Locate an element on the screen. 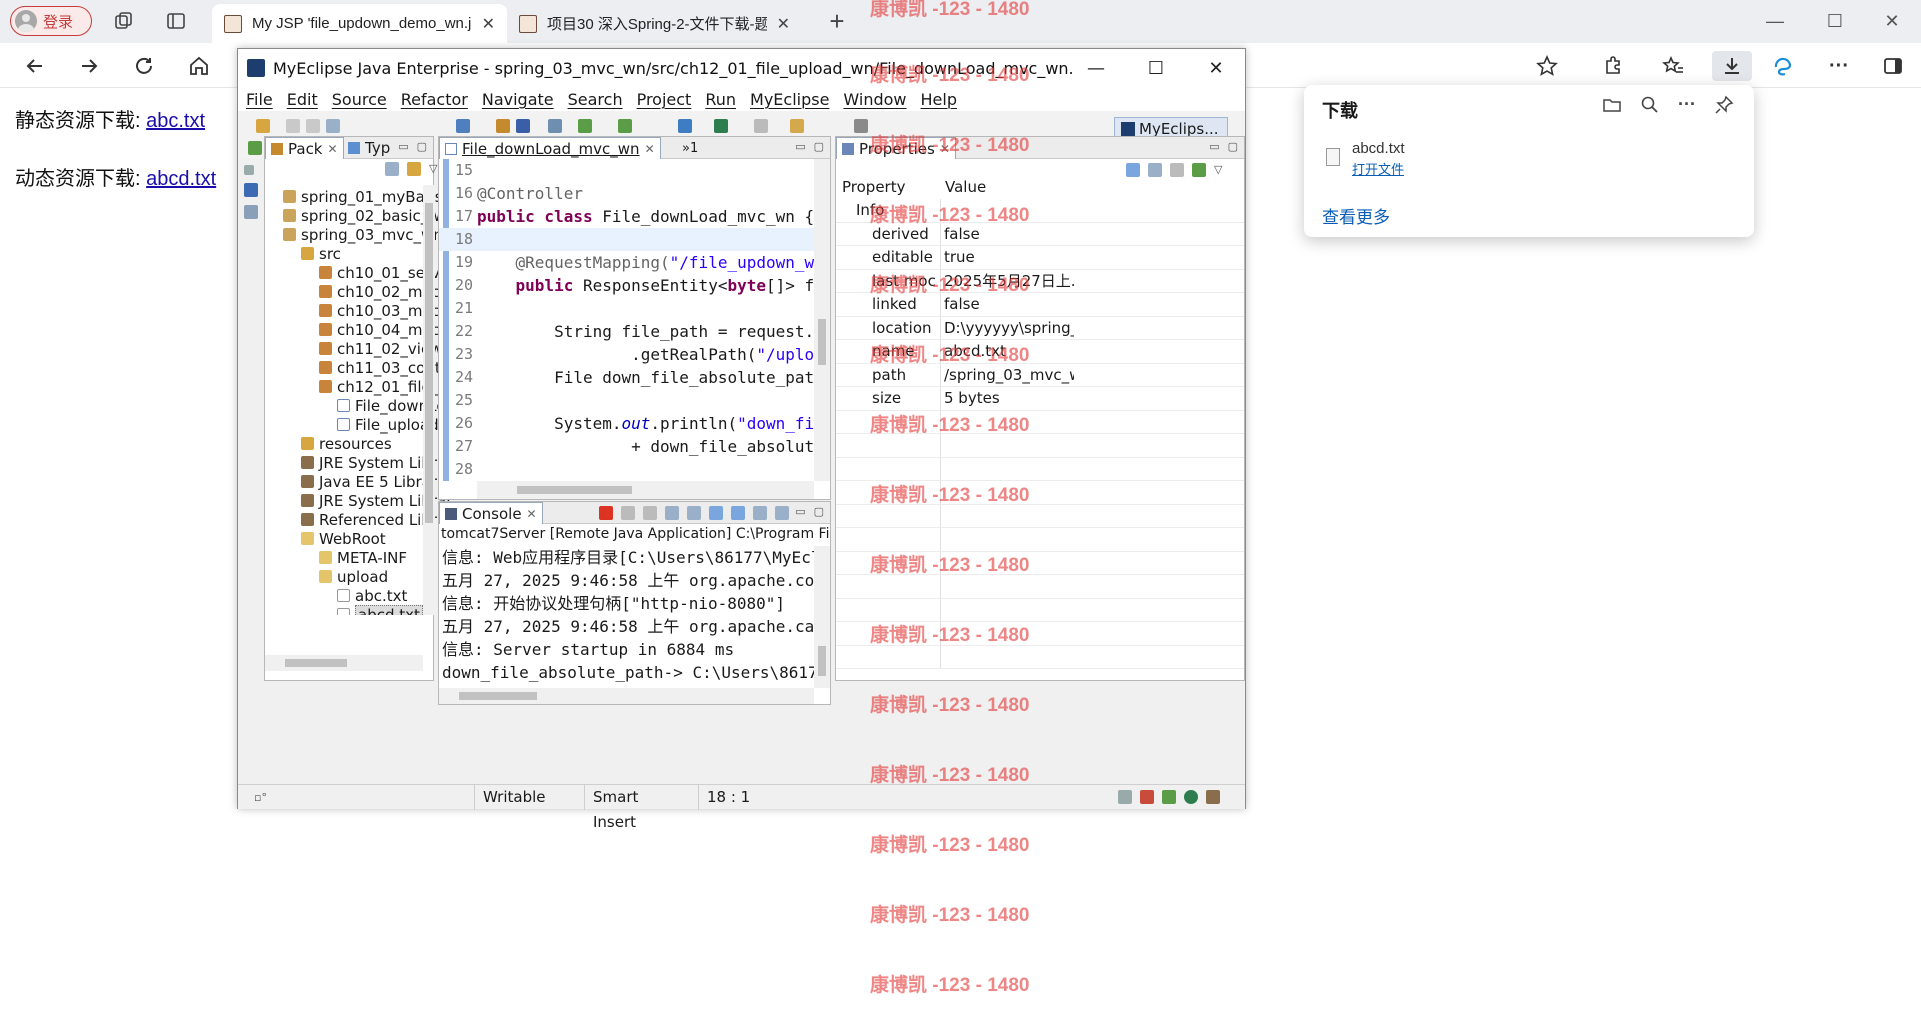  server-icon is located at coordinates (555, 126).